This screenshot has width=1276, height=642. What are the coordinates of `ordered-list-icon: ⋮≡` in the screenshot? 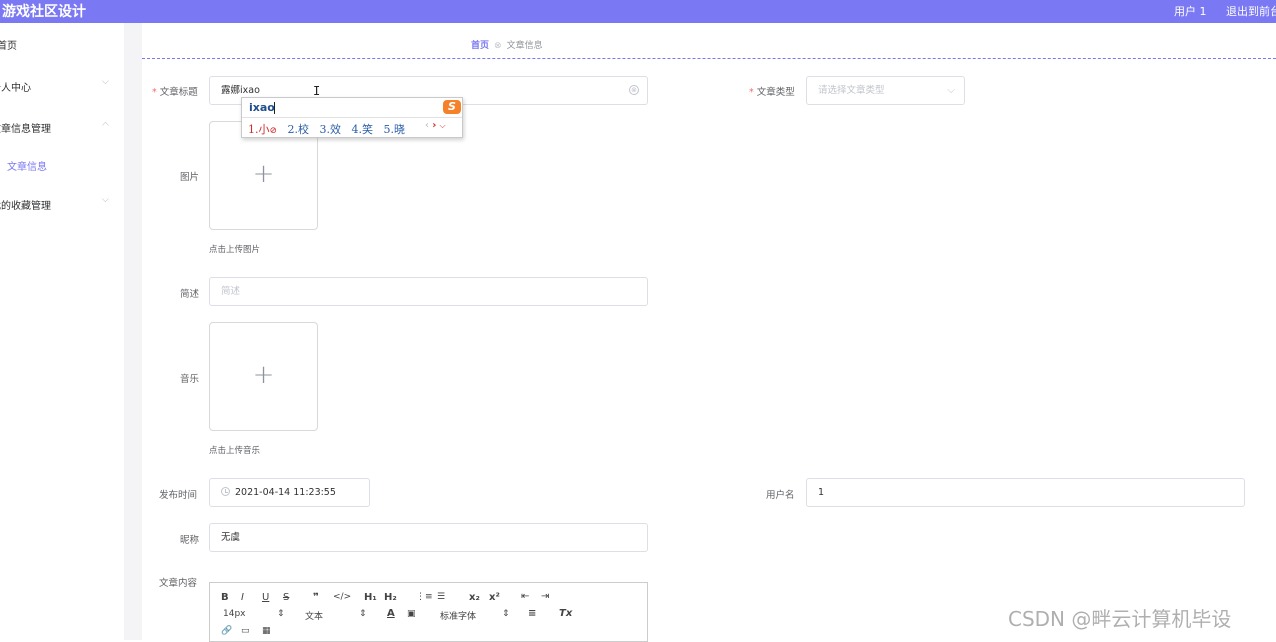 It's located at (424, 597).